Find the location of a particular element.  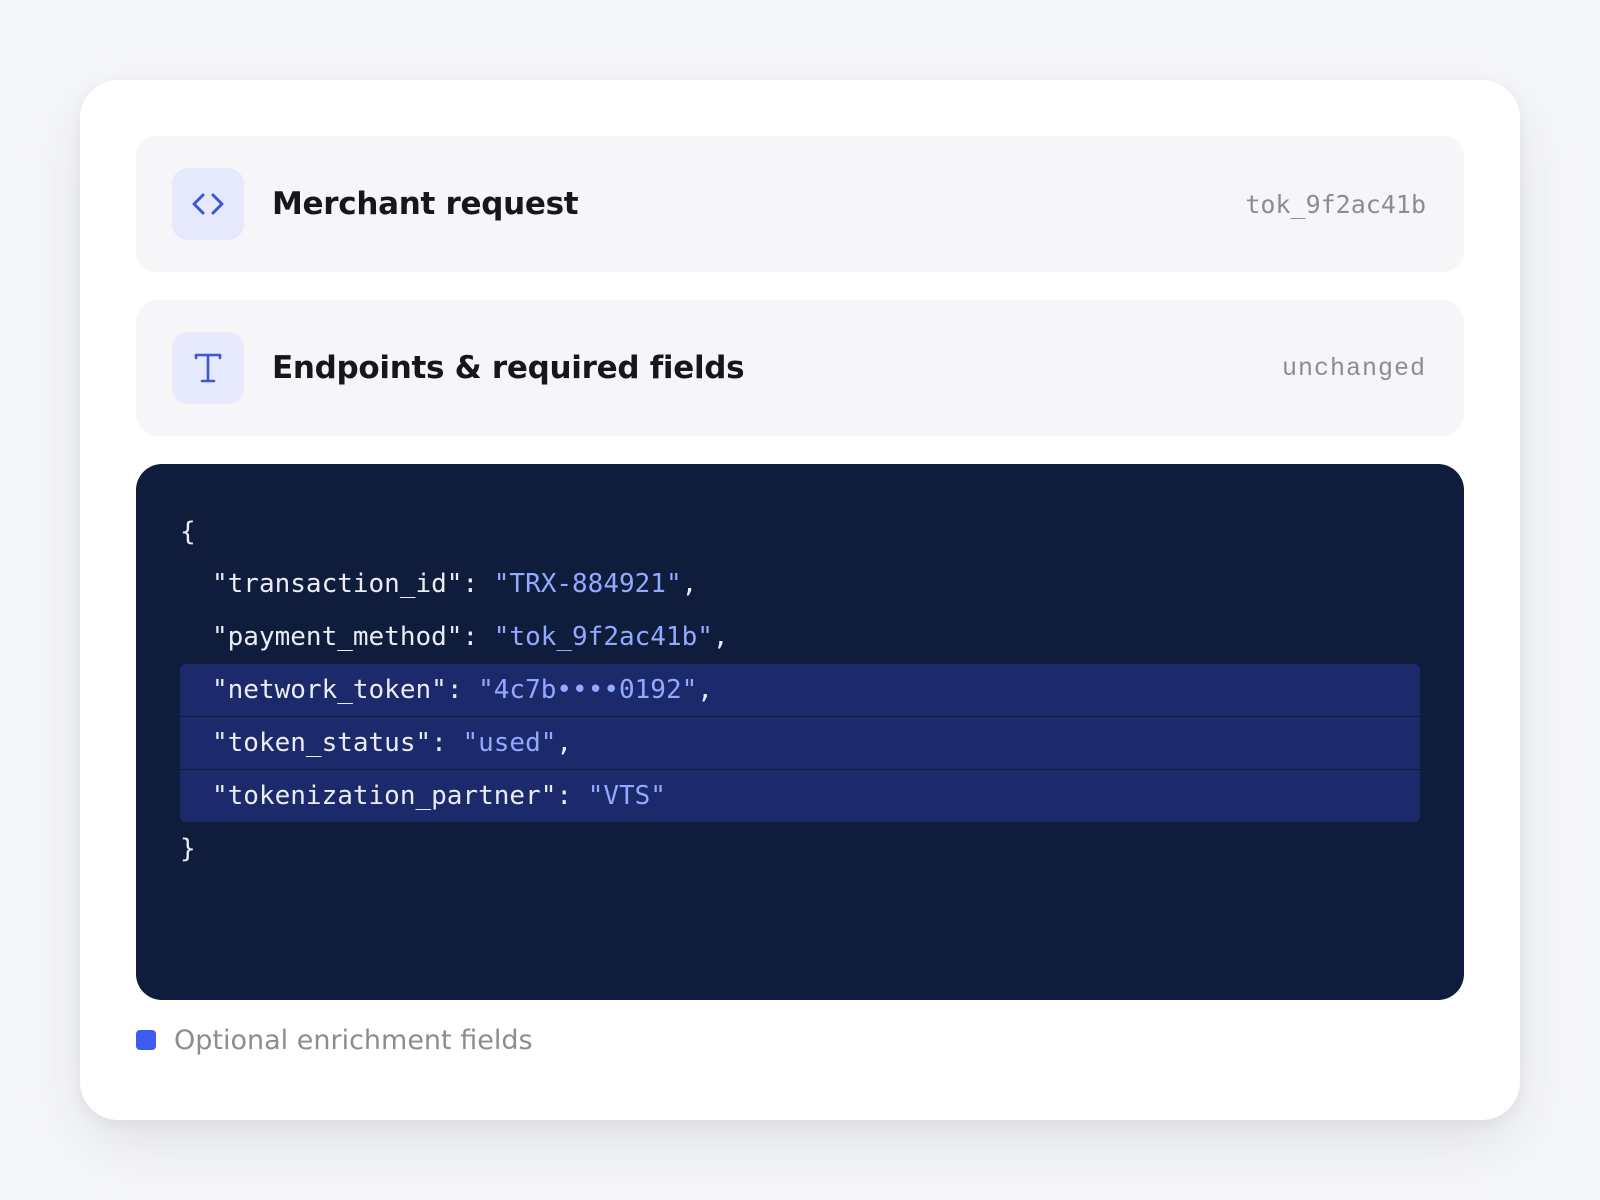

legend: Optional enrichment fields is located at coordinates (334, 1040).